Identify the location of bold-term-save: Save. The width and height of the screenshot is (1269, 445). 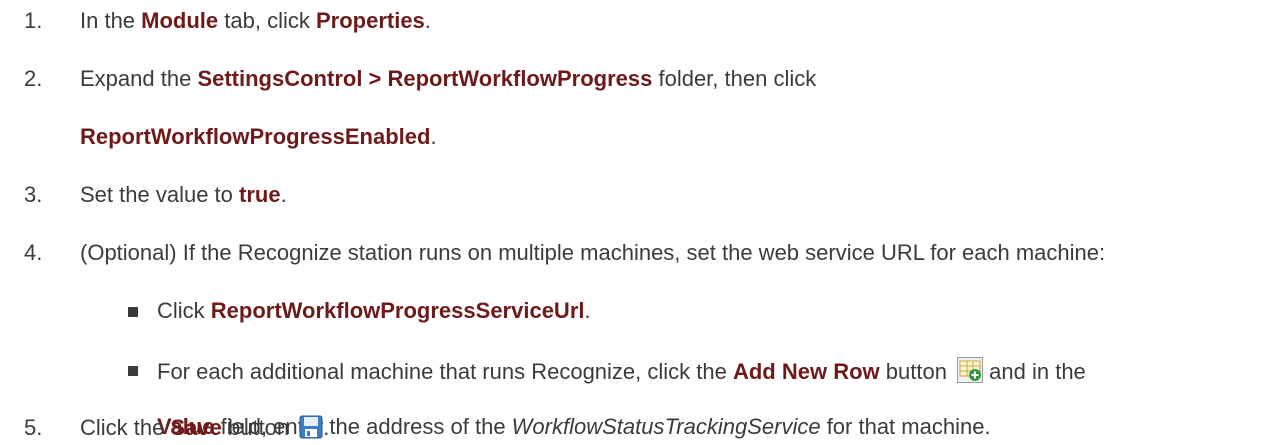
(196, 427).